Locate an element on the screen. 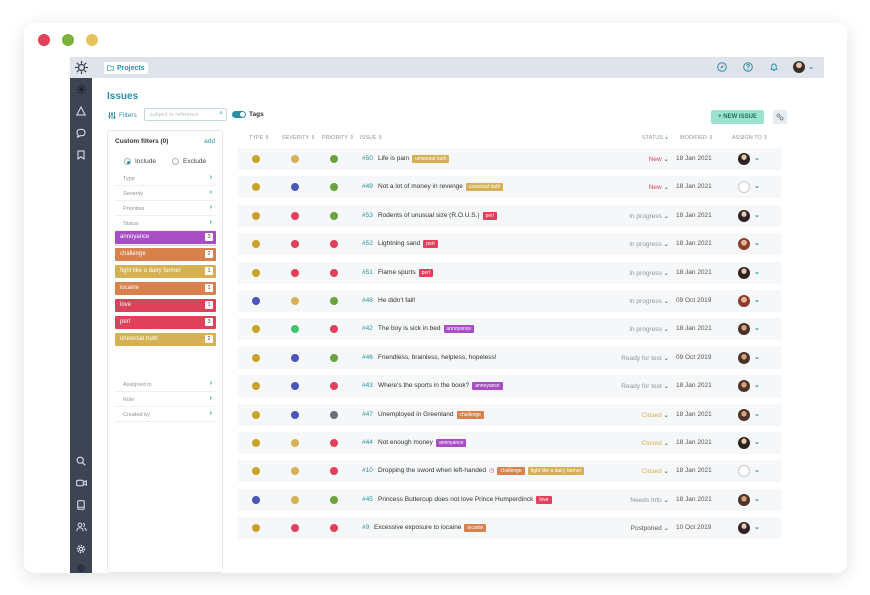 The width and height of the screenshot is (870, 595). issue-number: #48 is located at coordinates (367, 300).